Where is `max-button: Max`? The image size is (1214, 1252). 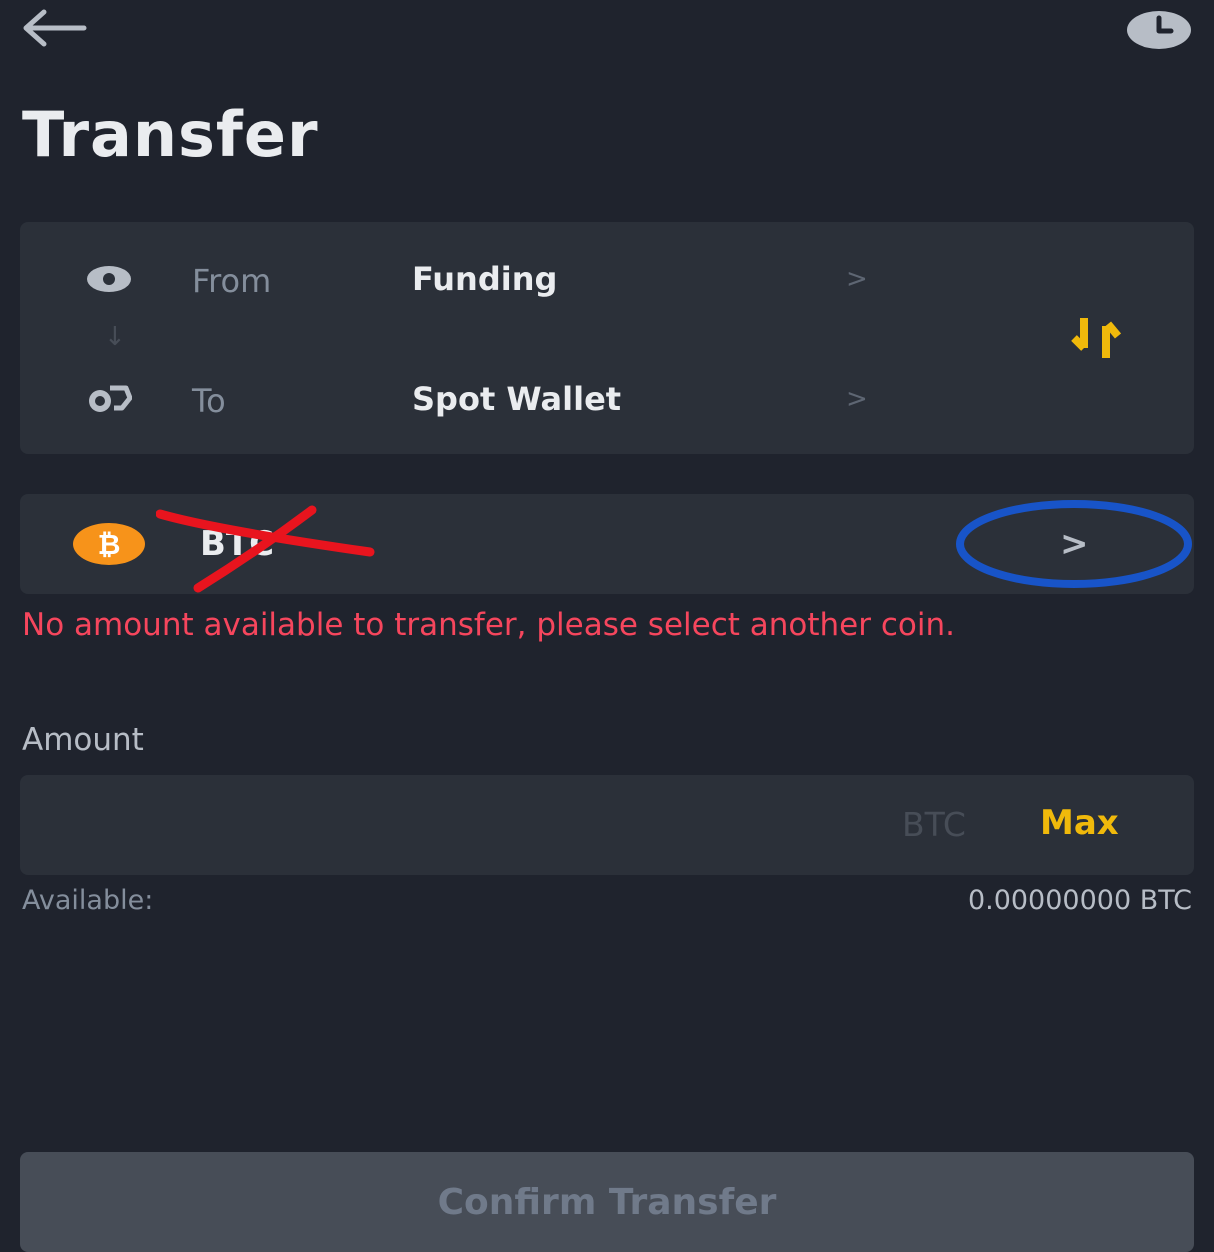
max-button: Max is located at coordinates (1079, 823).